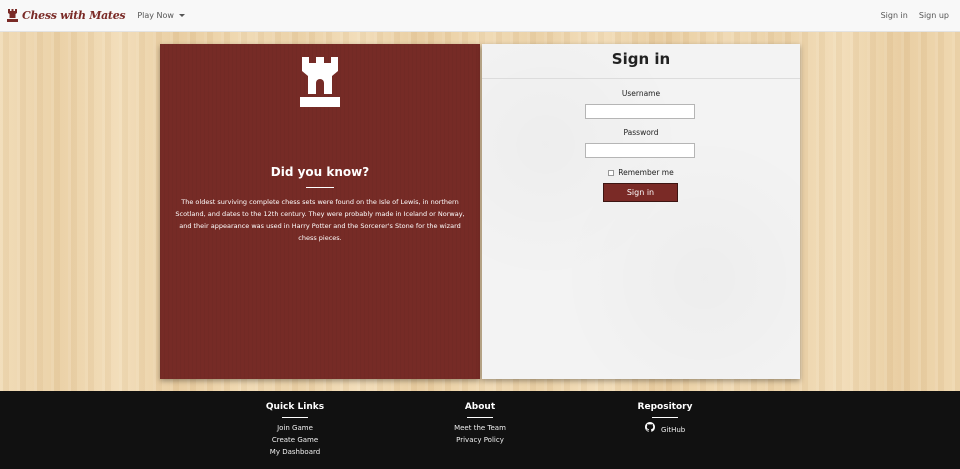  I want to click on remember-me-row: Remember me, so click(641, 172).